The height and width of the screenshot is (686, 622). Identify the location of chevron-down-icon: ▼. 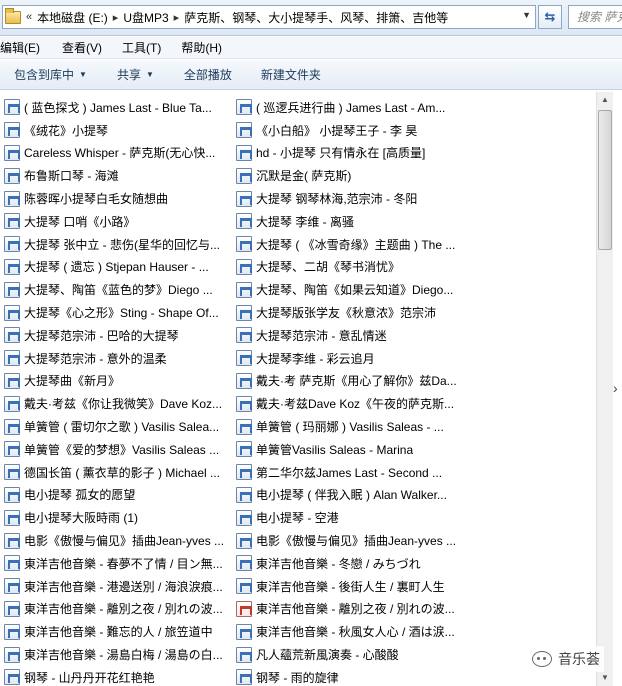
(526, 15).